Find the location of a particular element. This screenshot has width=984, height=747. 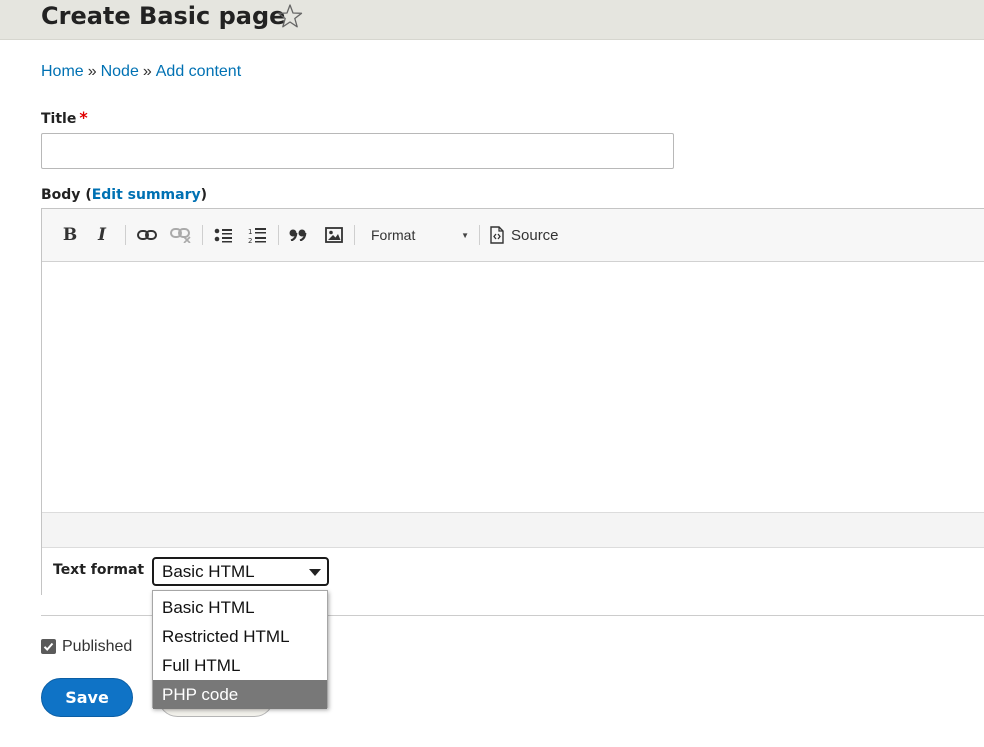

source-icon is located at coordinates (497, 235).